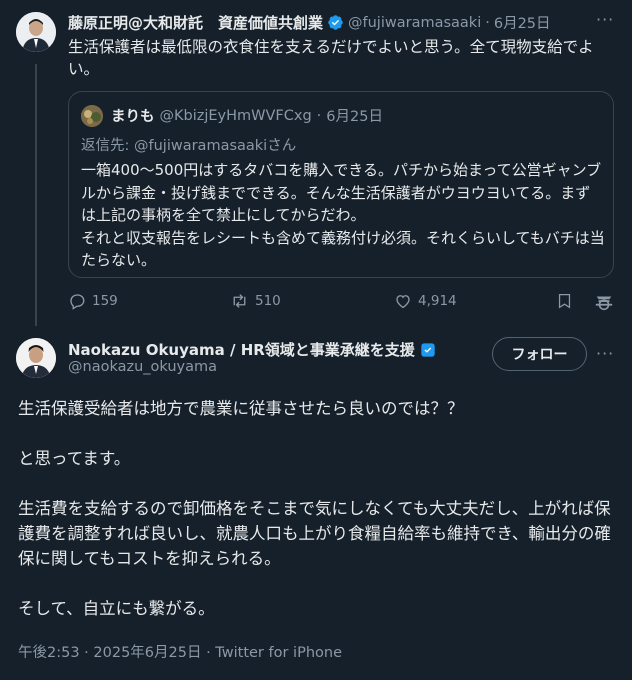 This screenshot has height=680, width=632. What do you see at coordinates (428, 349) in the screenshot?
I see `business-badge-icon` at bounding box center [428, 349].